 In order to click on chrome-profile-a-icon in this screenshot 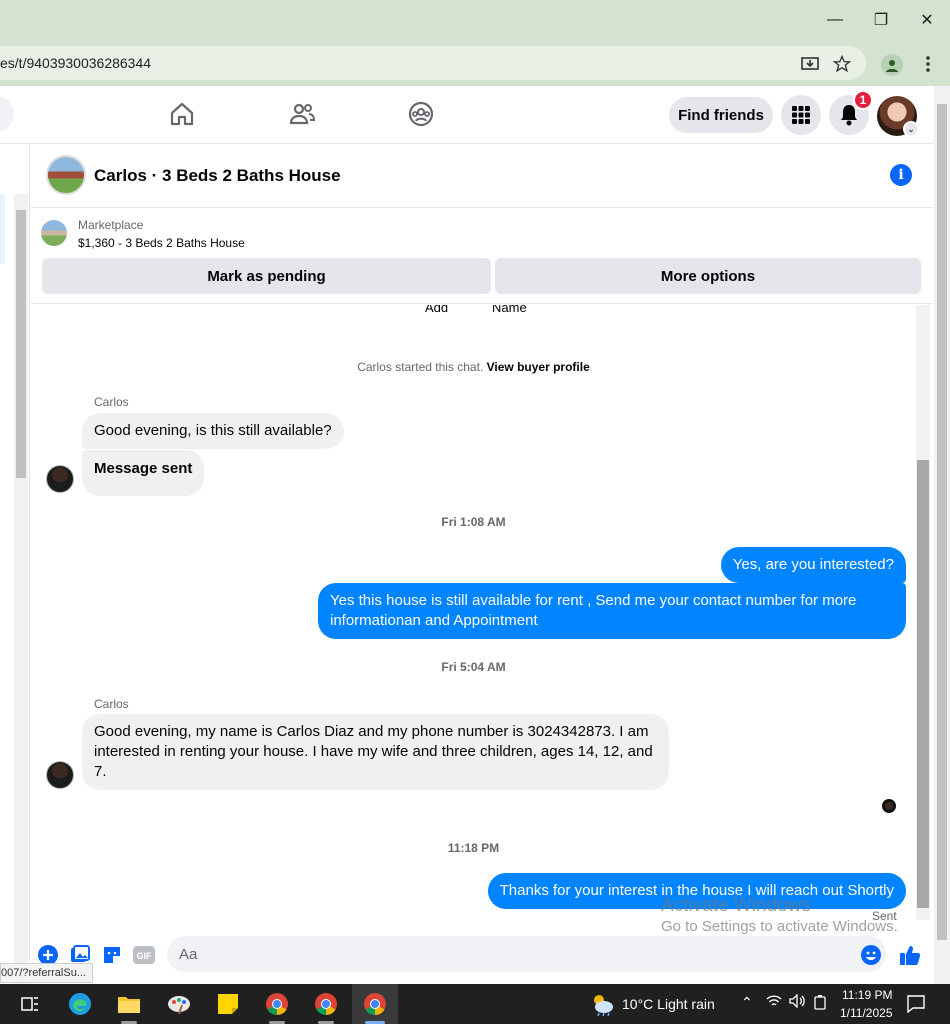, I will do `click(277, 1004)`.